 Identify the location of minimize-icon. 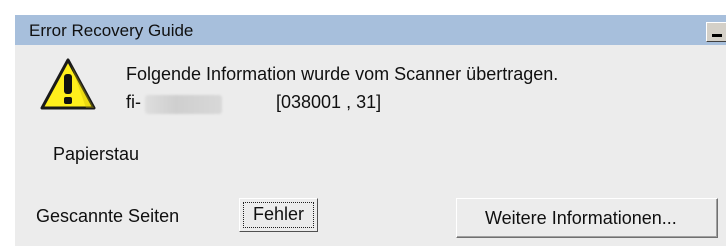
(717, 35).